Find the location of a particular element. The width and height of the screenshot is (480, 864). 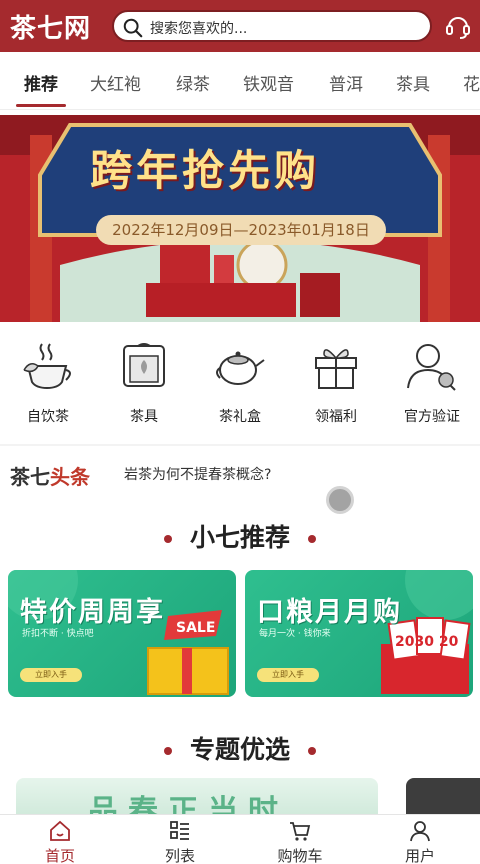

shortcut-welfare: 领福利 is located at coordinates (336, 387).